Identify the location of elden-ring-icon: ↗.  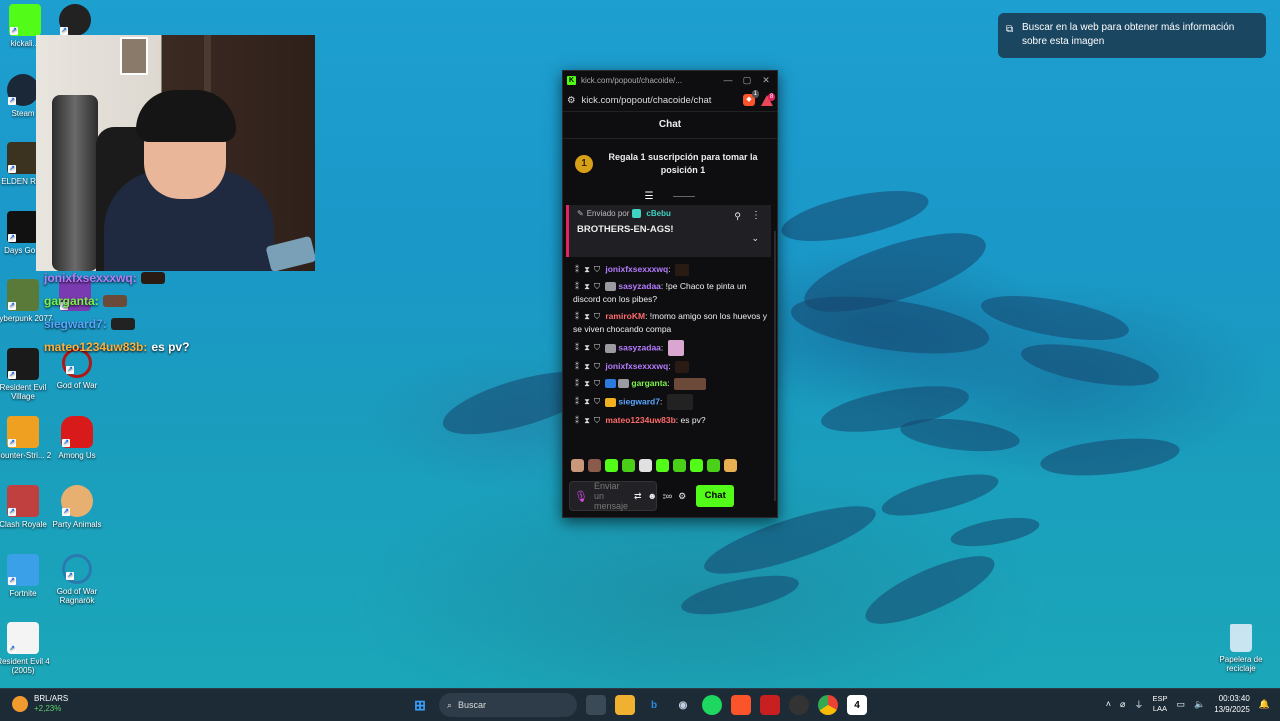
(23, 158).